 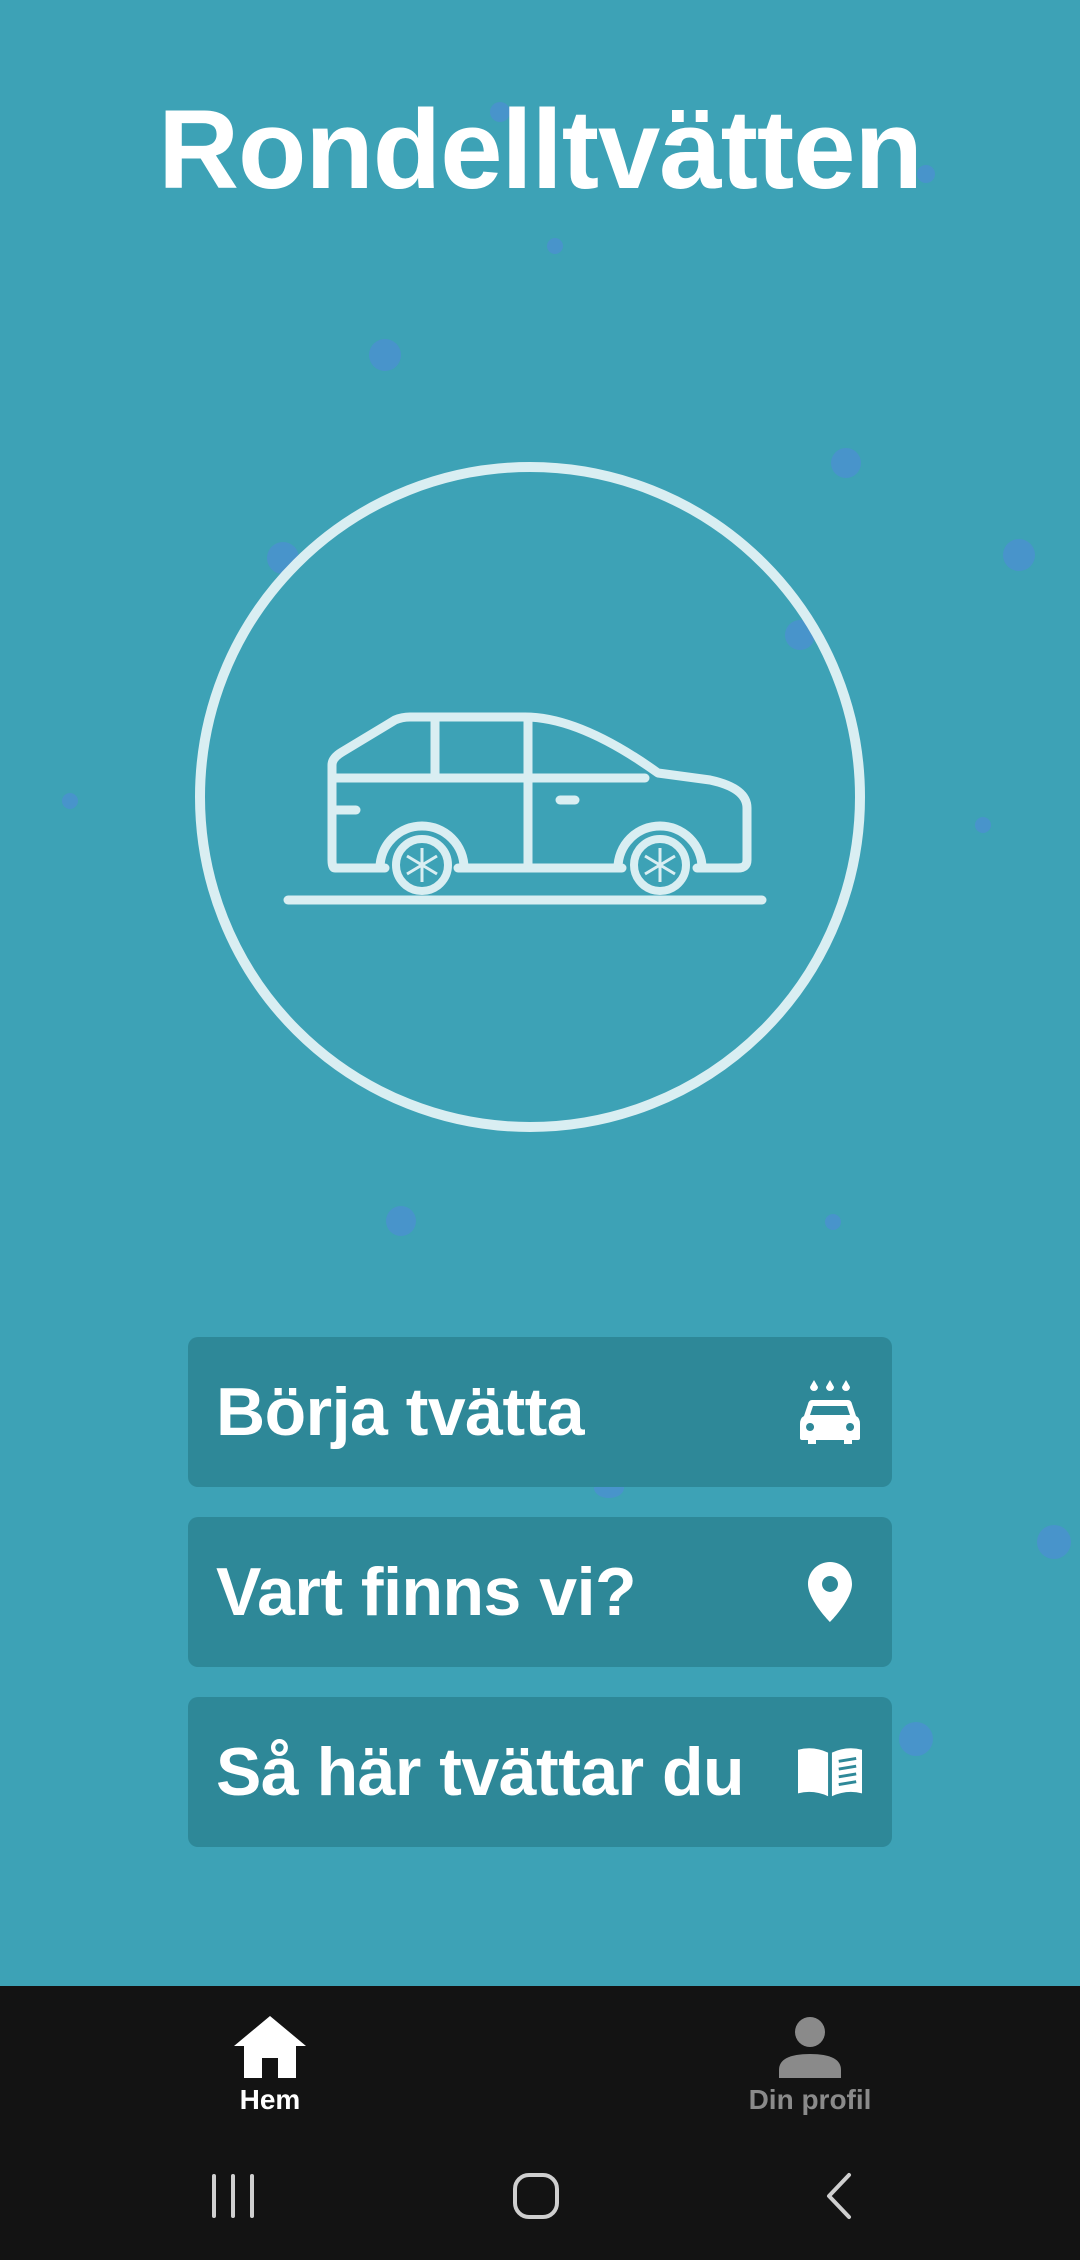 I want to click on home-circle-icon, so click(x=536, y=2196).